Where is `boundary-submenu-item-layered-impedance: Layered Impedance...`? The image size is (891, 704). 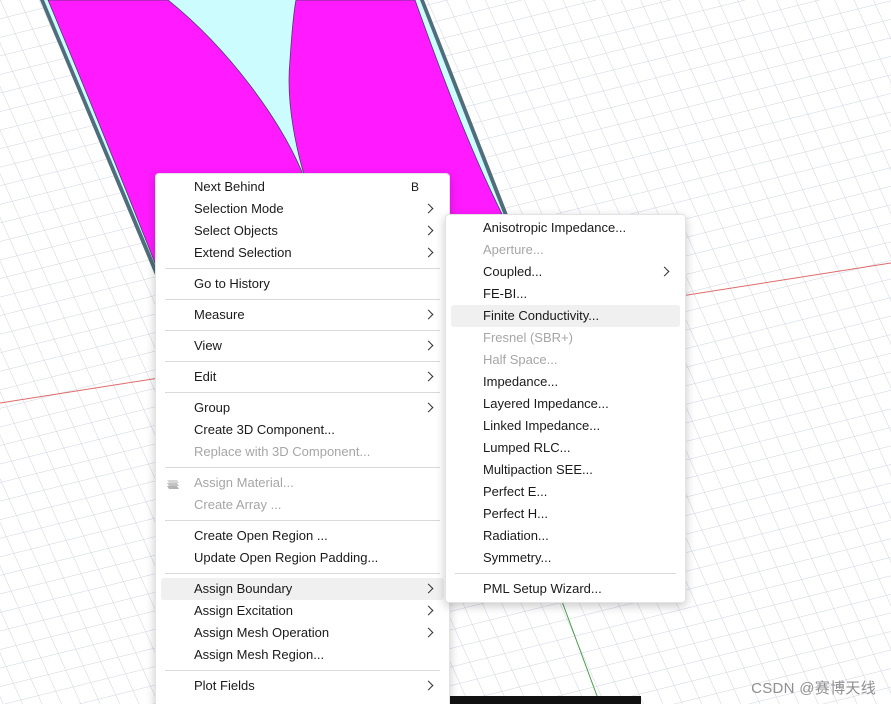 boundary-submenu-item-layered-impedance: Layered Impedance... is located at coordinates (565, 404).